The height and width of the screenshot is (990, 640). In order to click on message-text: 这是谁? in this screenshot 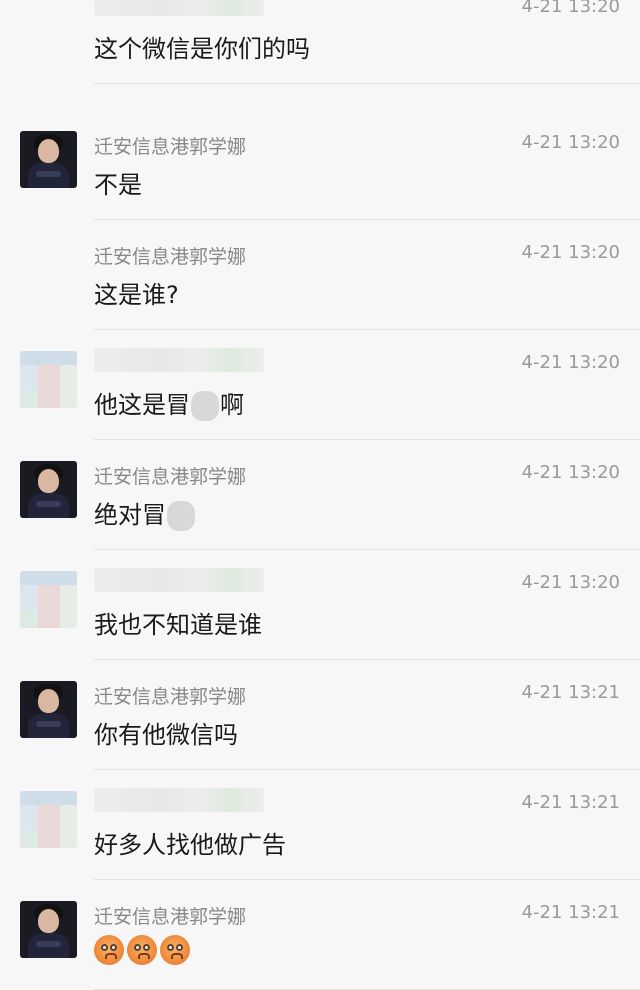, I will do `click(136, 295)`.